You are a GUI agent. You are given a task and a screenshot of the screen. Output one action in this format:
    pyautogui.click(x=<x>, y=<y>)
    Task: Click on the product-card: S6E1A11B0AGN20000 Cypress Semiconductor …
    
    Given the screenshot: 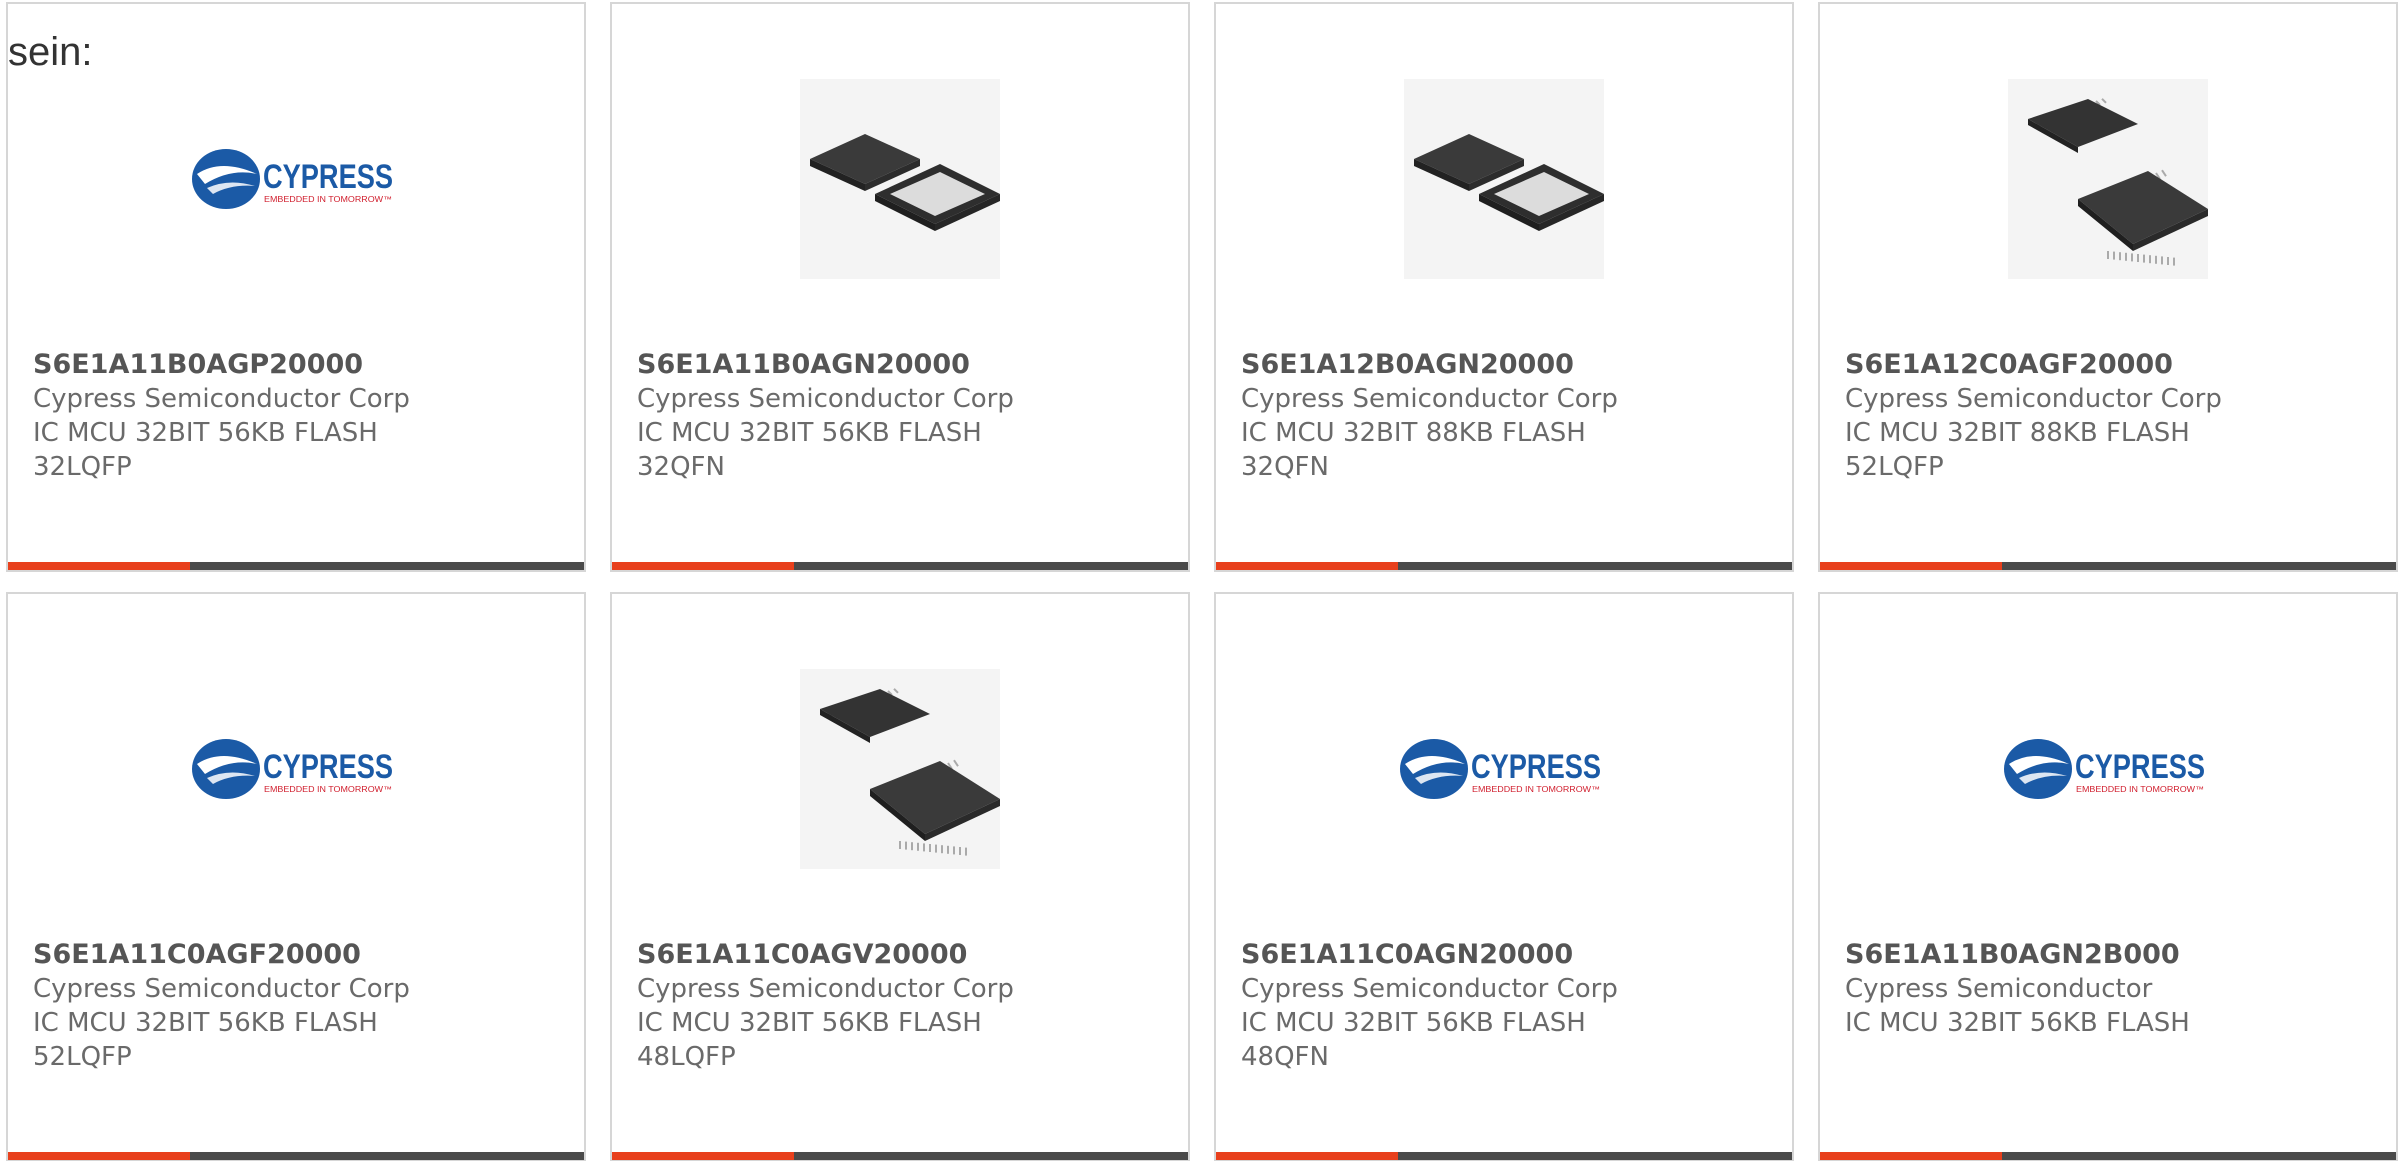 What is the action you would take?
    pyautogui.click(x=900, y=287)
    